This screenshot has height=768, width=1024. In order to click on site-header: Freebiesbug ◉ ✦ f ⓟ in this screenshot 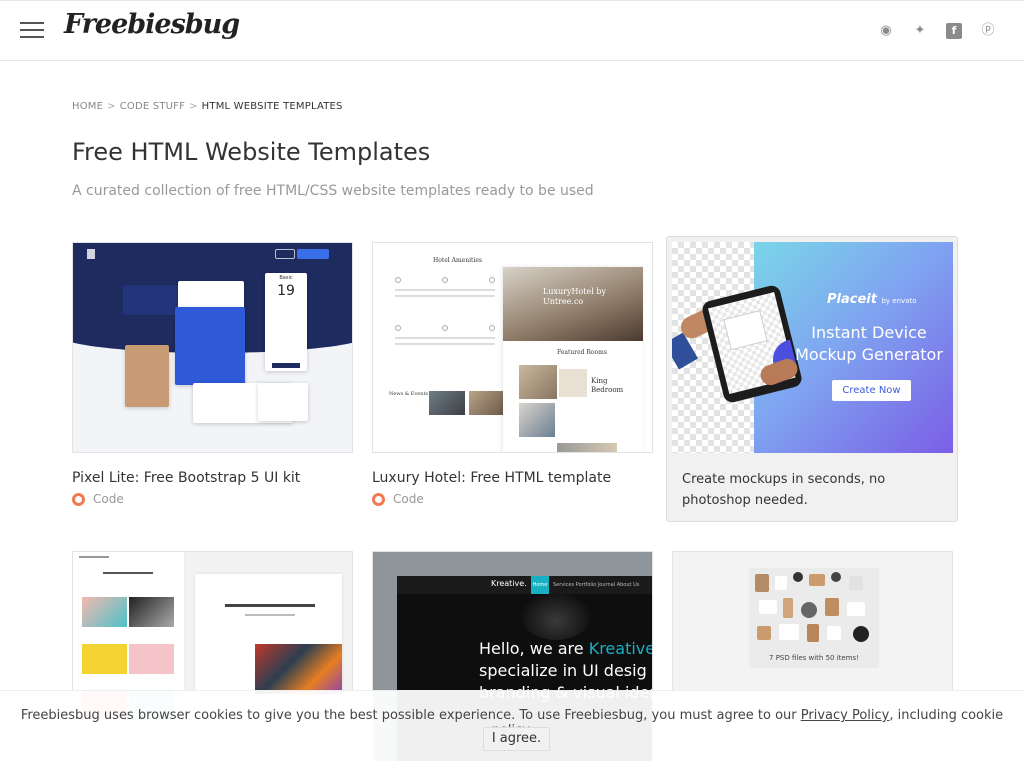, I will do `click(512, 30)`.